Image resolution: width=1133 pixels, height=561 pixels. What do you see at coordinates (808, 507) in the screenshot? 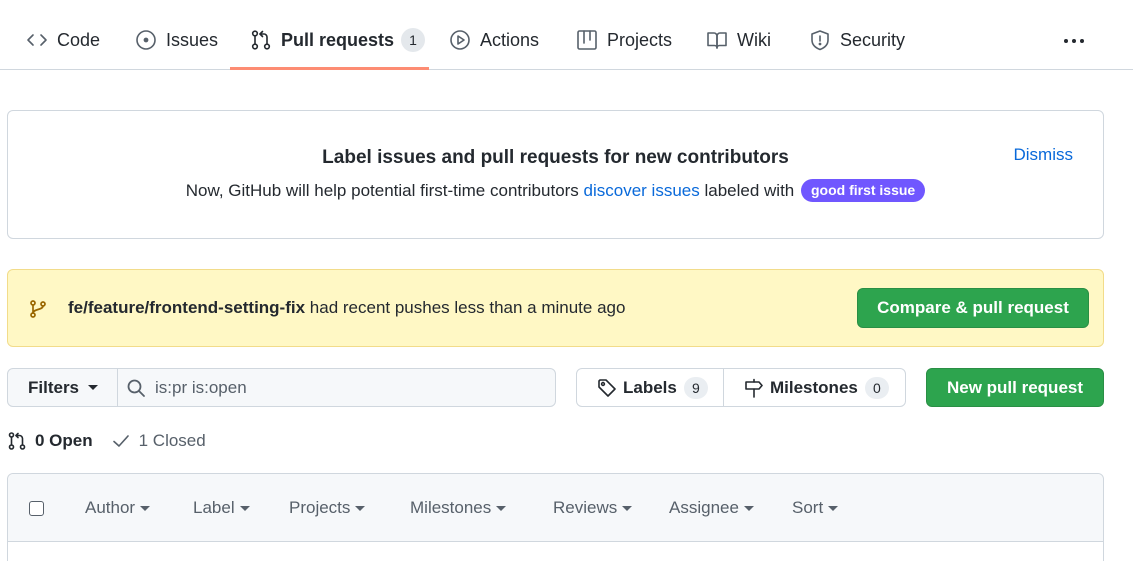
I see `sort-filter-label: Sort` at bounding box center [808, 507].